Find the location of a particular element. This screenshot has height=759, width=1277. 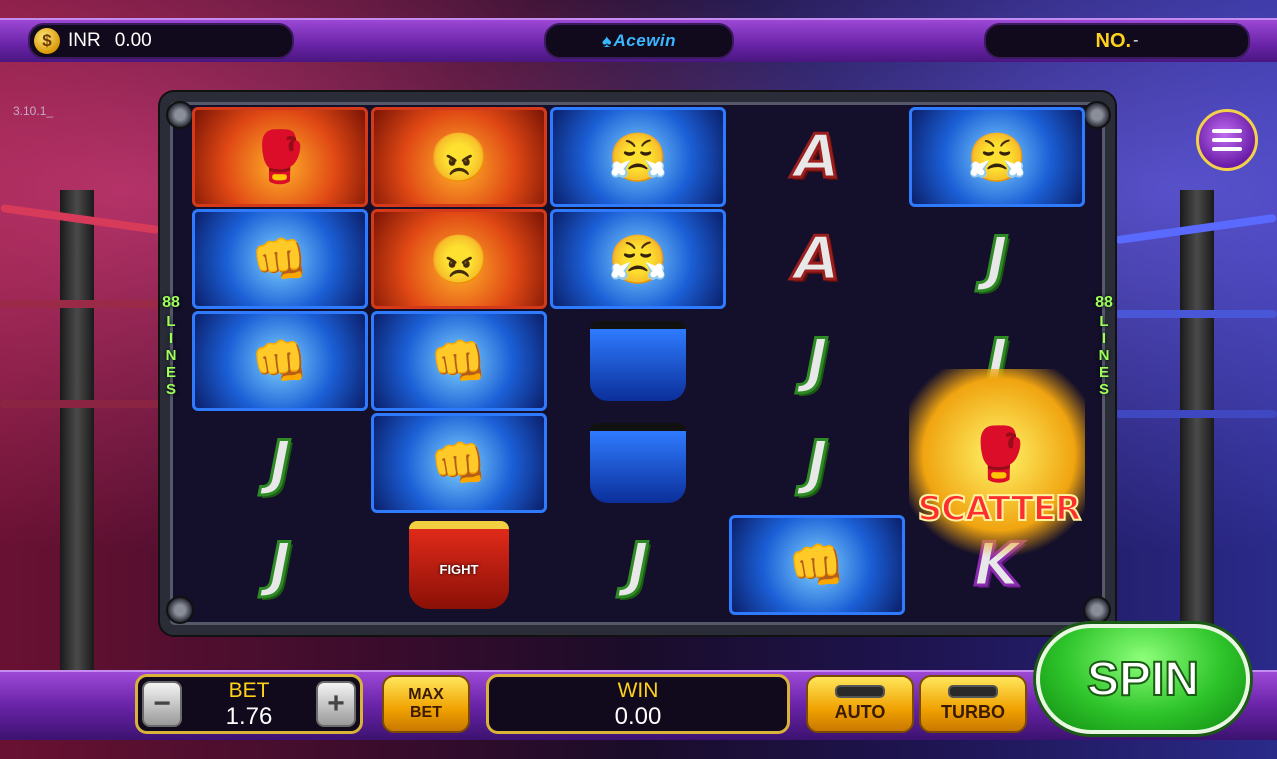

turbo-button: TURBO is located at coordinates (973, 704).